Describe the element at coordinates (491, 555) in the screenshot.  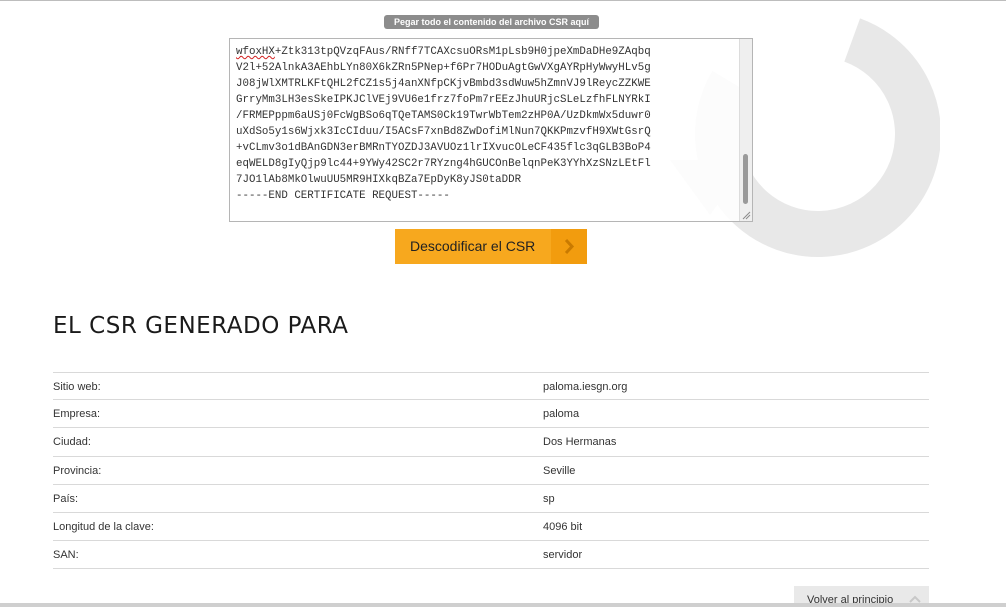
I see `table-row: SAN: servidor` at that location.